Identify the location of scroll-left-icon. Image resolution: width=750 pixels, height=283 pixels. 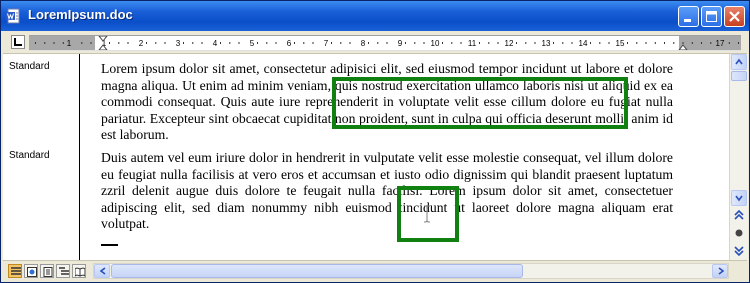
(102, 271).